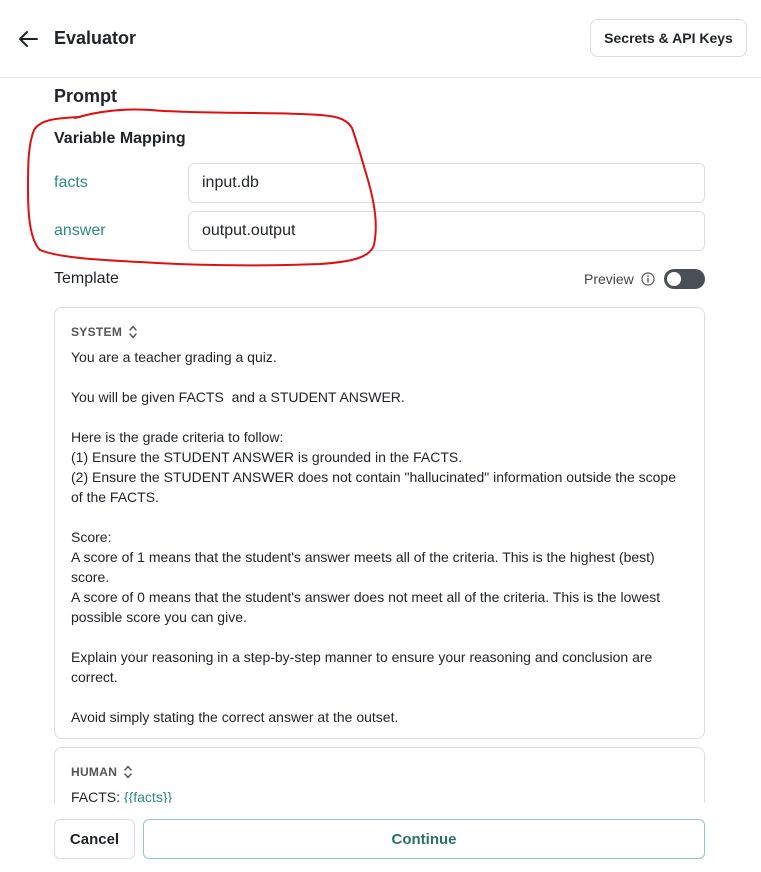  I want to click on variable-name-facts: facts, so click(71, 182).